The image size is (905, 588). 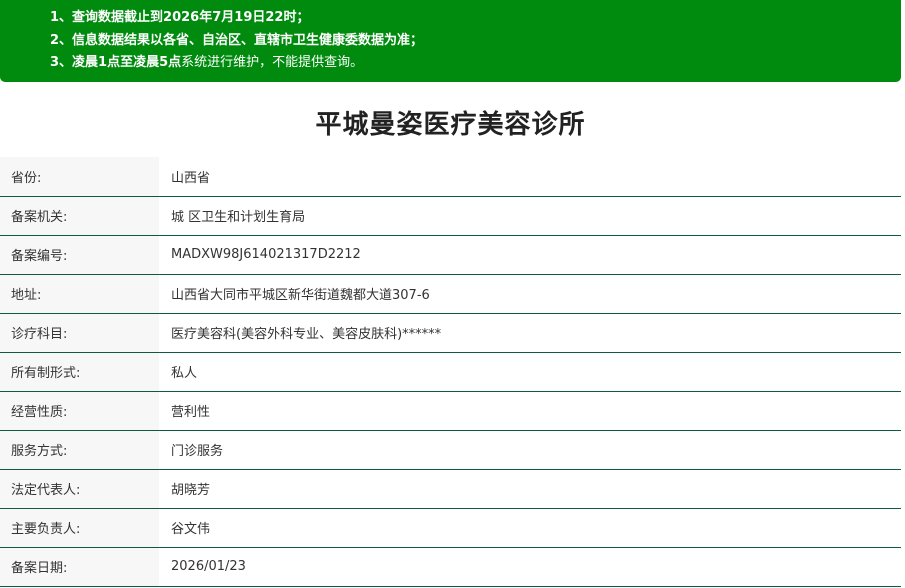 I want to click on table-row-principal: 主要负责人: 谷文伟, so click(x=450, y=528).